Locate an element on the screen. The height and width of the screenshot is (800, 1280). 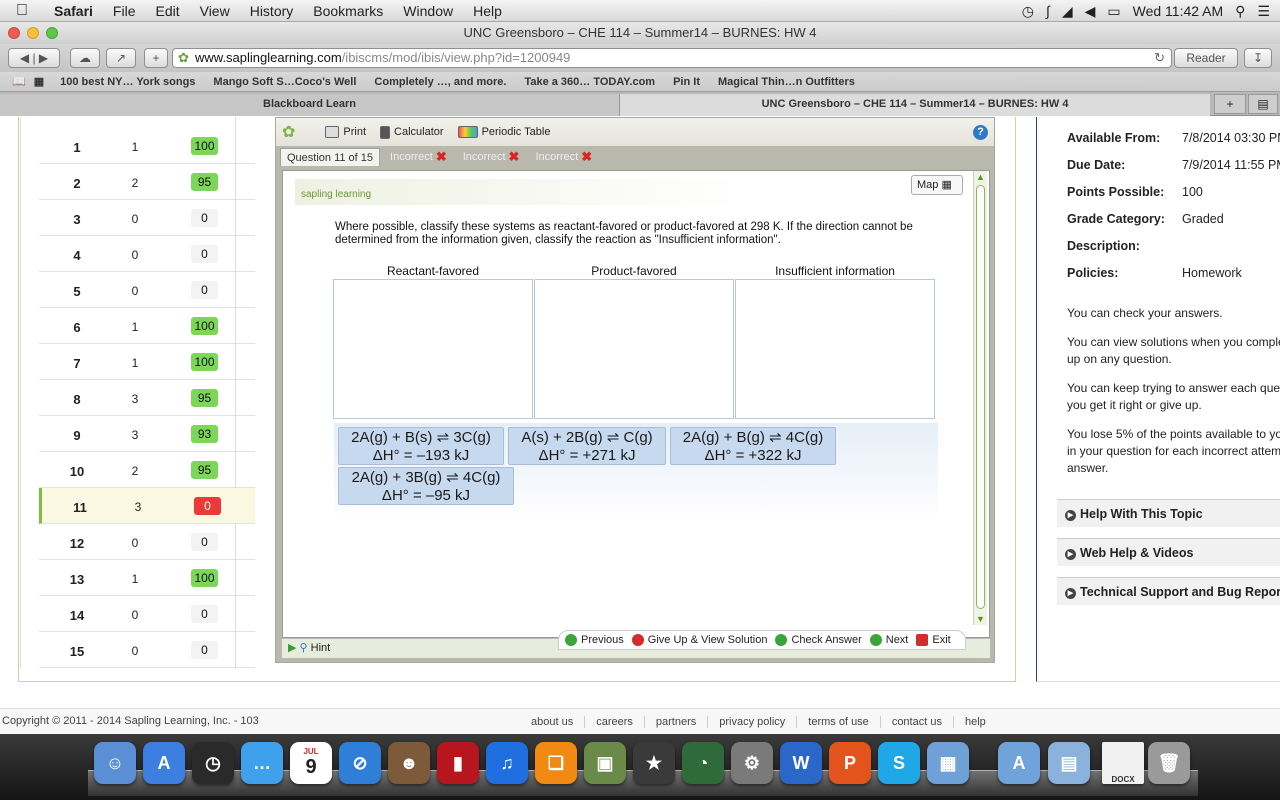
downloads-icon: ↧ is located at coordinates (1258, 58).